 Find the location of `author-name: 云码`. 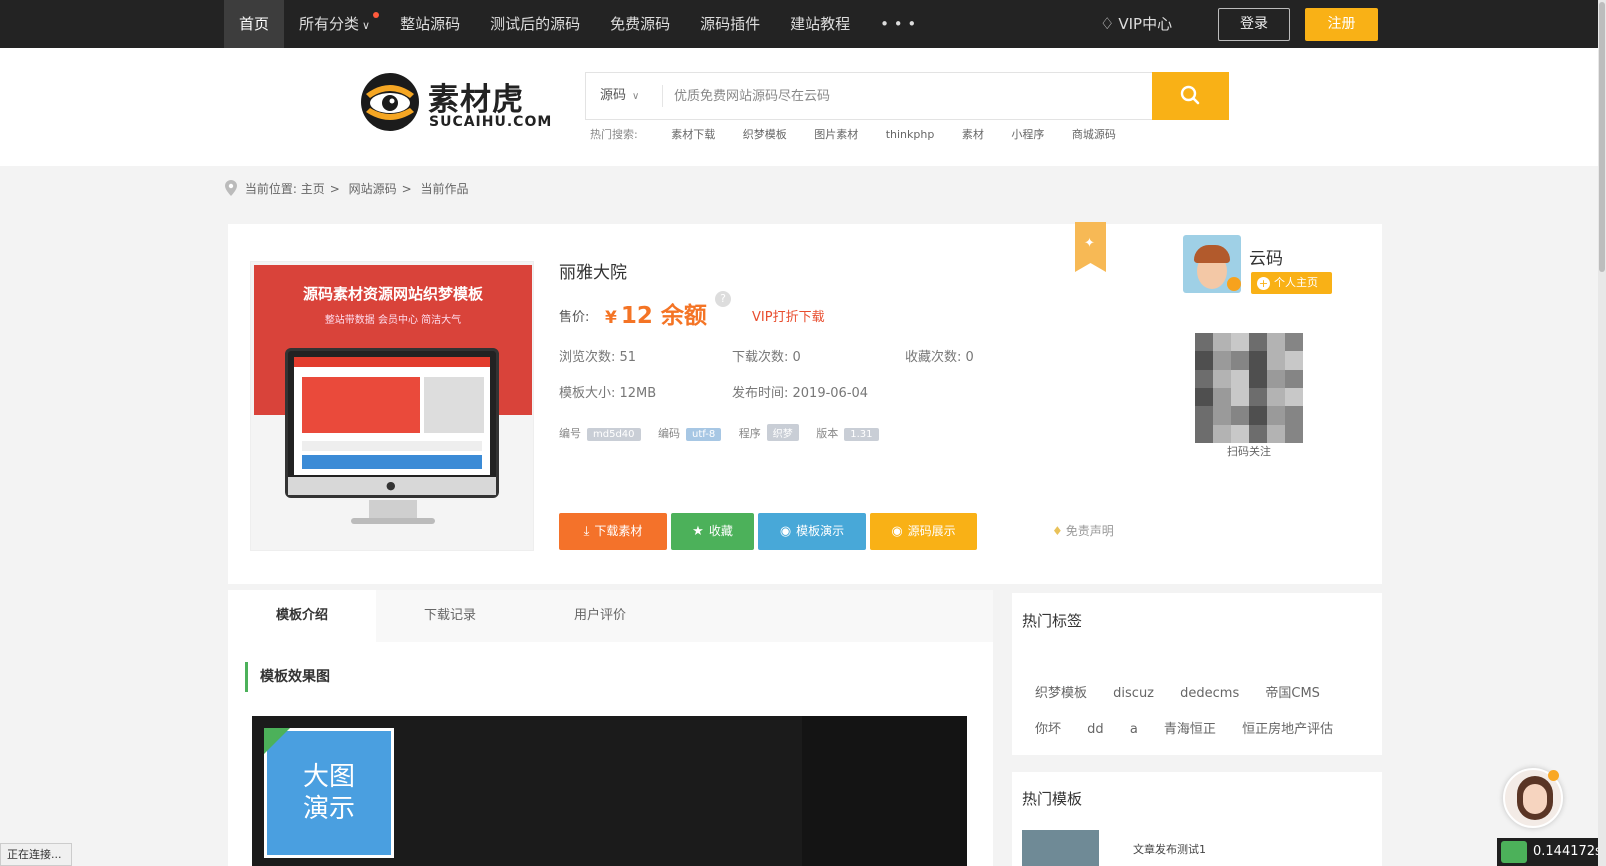

author-name: 云码 is located at coordinates (1266, 256).